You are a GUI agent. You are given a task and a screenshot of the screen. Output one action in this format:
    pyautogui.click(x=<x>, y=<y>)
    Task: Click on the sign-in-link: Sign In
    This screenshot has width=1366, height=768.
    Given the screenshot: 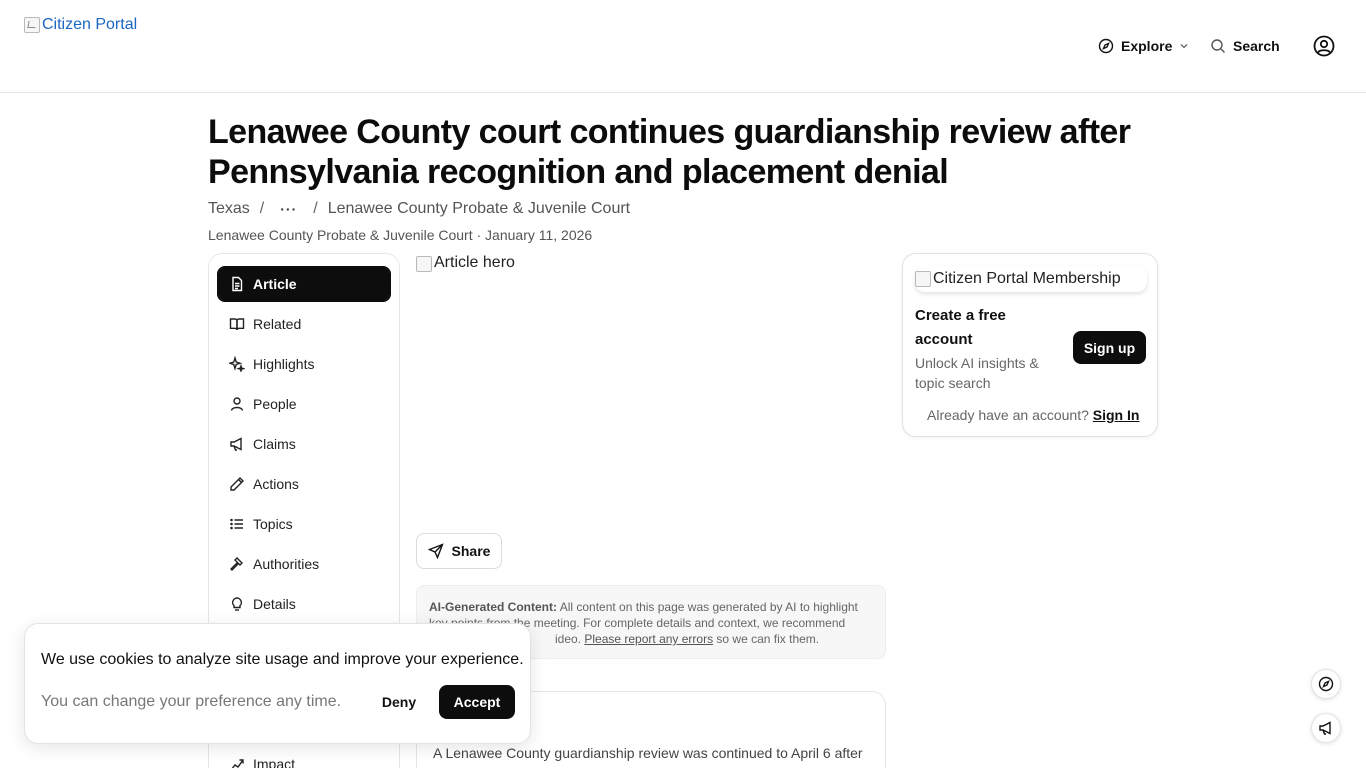 What is the action you would take?
    pyautogui.click(x=1116, y=415)
    